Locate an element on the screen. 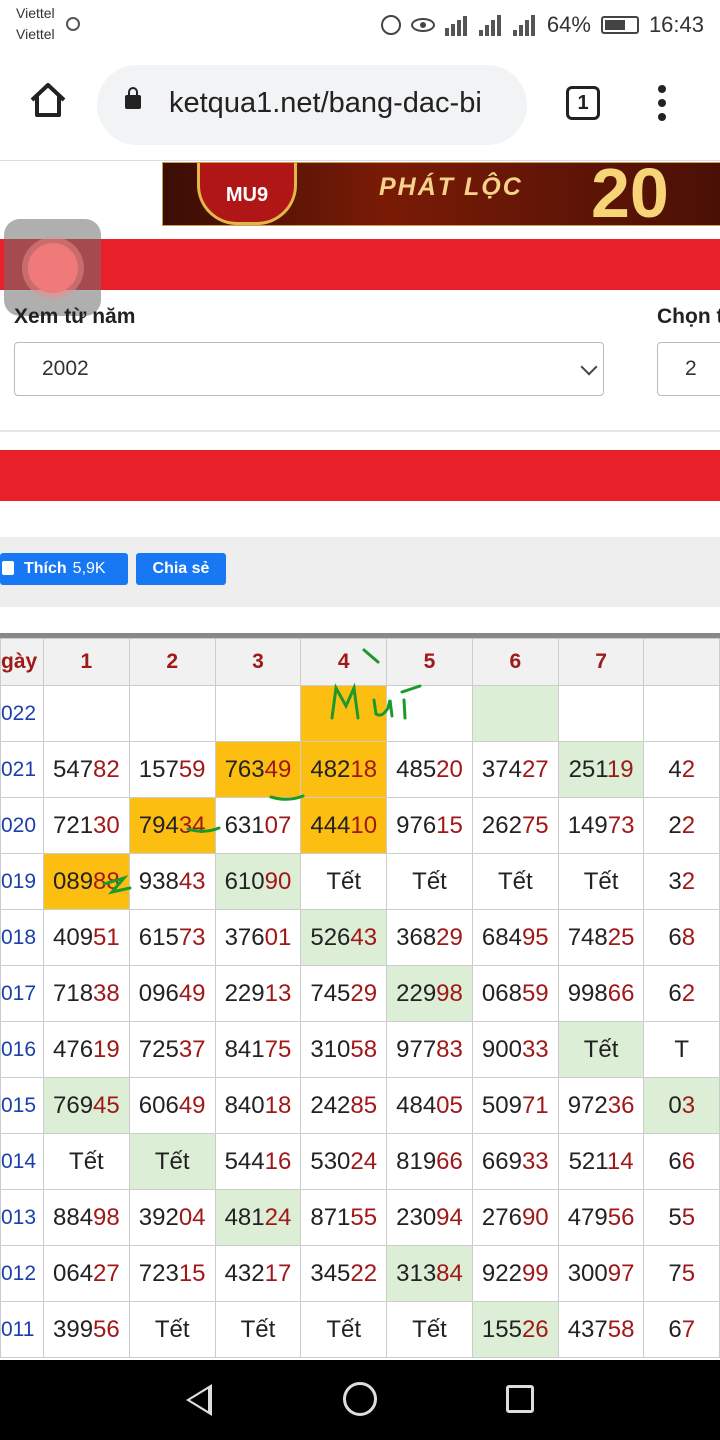  row-year: 011 is located at coordinates (22, 1329).